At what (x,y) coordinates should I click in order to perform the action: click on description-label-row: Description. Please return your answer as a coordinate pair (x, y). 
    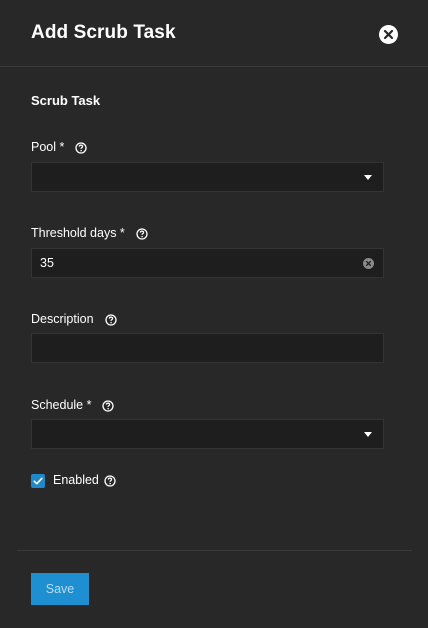
    Looking at the image, I should click on (74, 319).